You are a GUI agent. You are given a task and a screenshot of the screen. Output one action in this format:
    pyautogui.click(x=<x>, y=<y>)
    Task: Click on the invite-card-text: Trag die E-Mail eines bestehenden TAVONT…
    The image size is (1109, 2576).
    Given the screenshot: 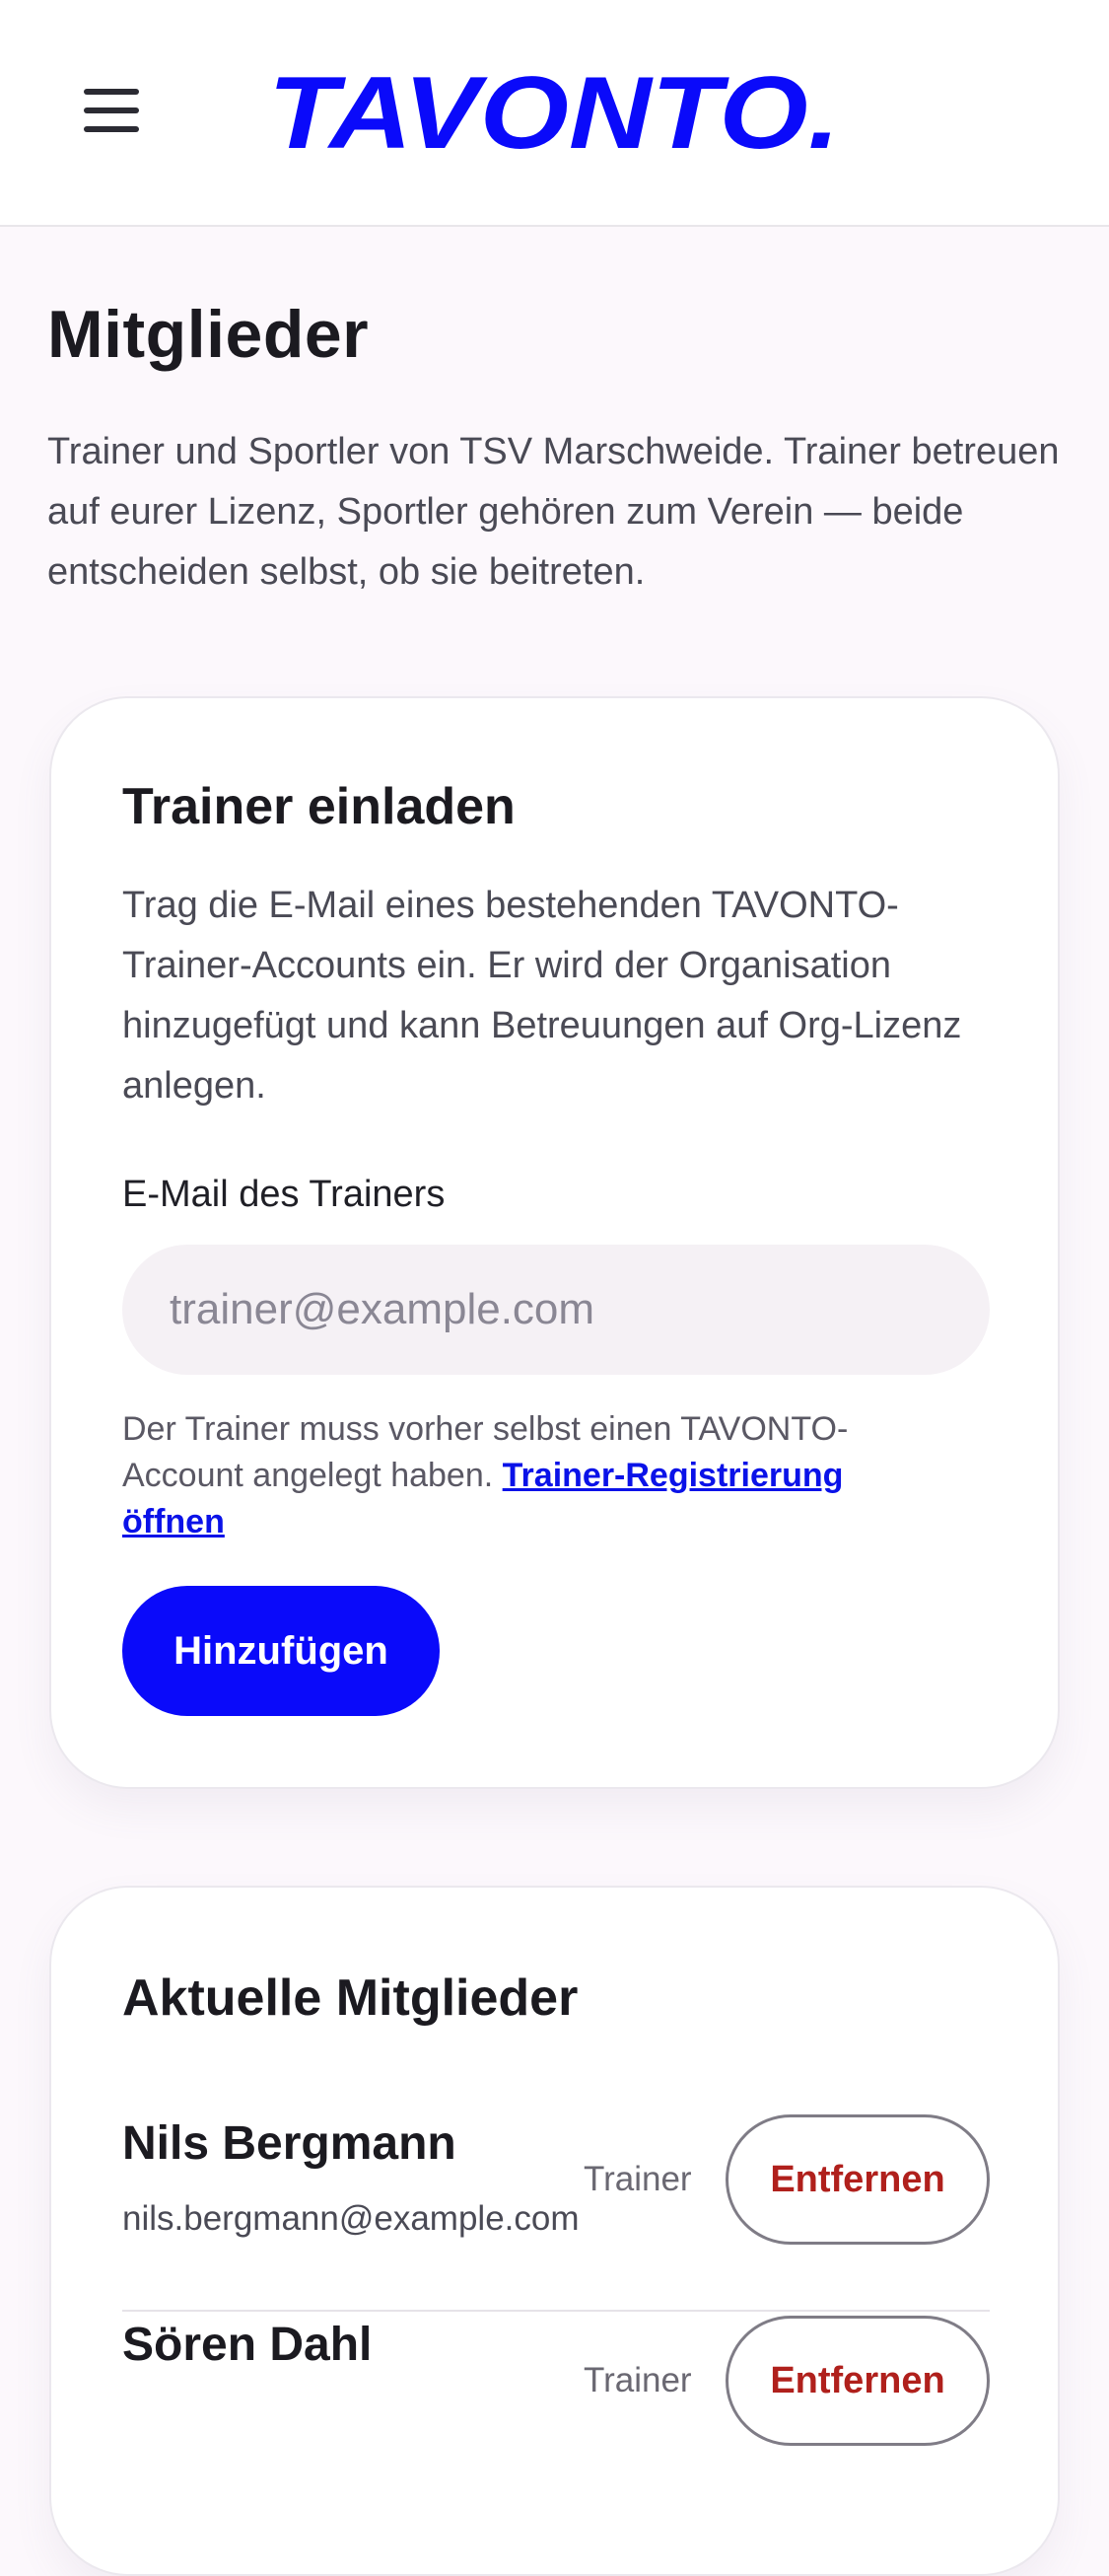 What is the action you would take?
    pyautogui.click(x=542, y=996)
    